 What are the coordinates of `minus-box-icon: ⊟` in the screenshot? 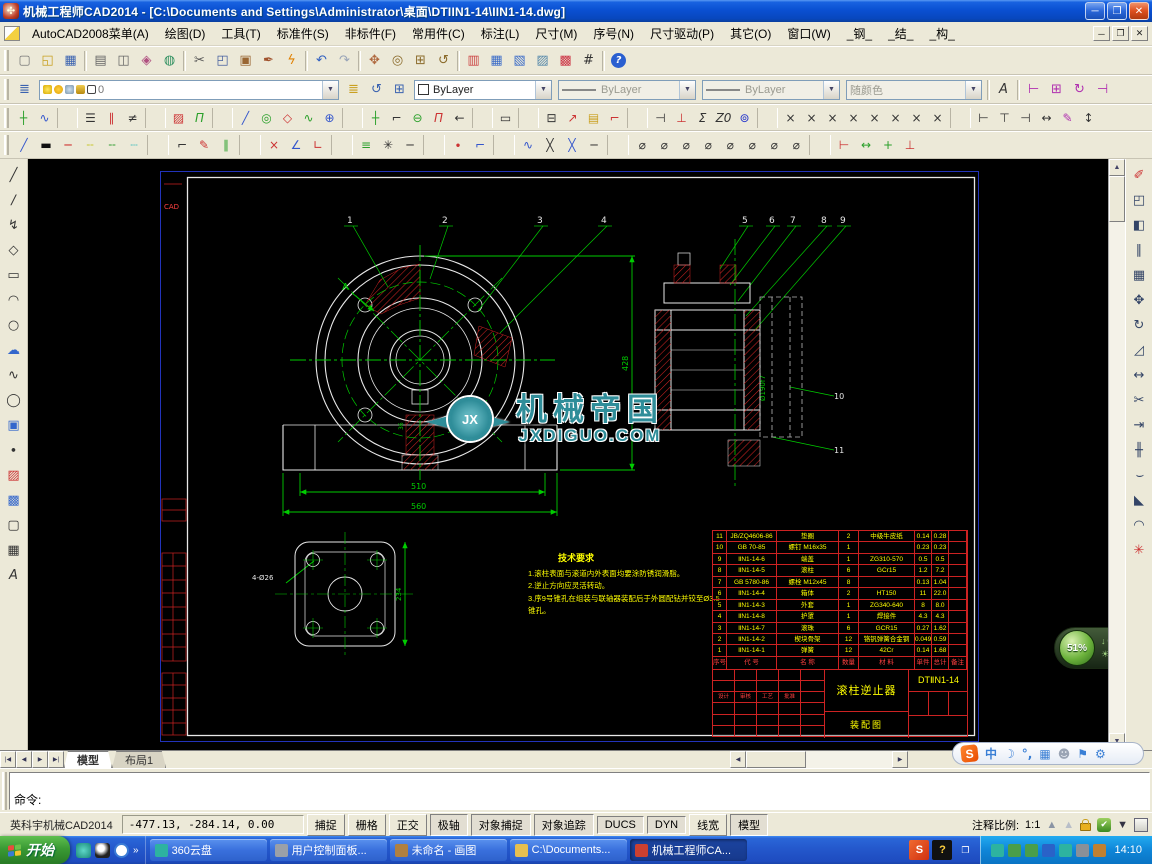 It's located at (551, 117).